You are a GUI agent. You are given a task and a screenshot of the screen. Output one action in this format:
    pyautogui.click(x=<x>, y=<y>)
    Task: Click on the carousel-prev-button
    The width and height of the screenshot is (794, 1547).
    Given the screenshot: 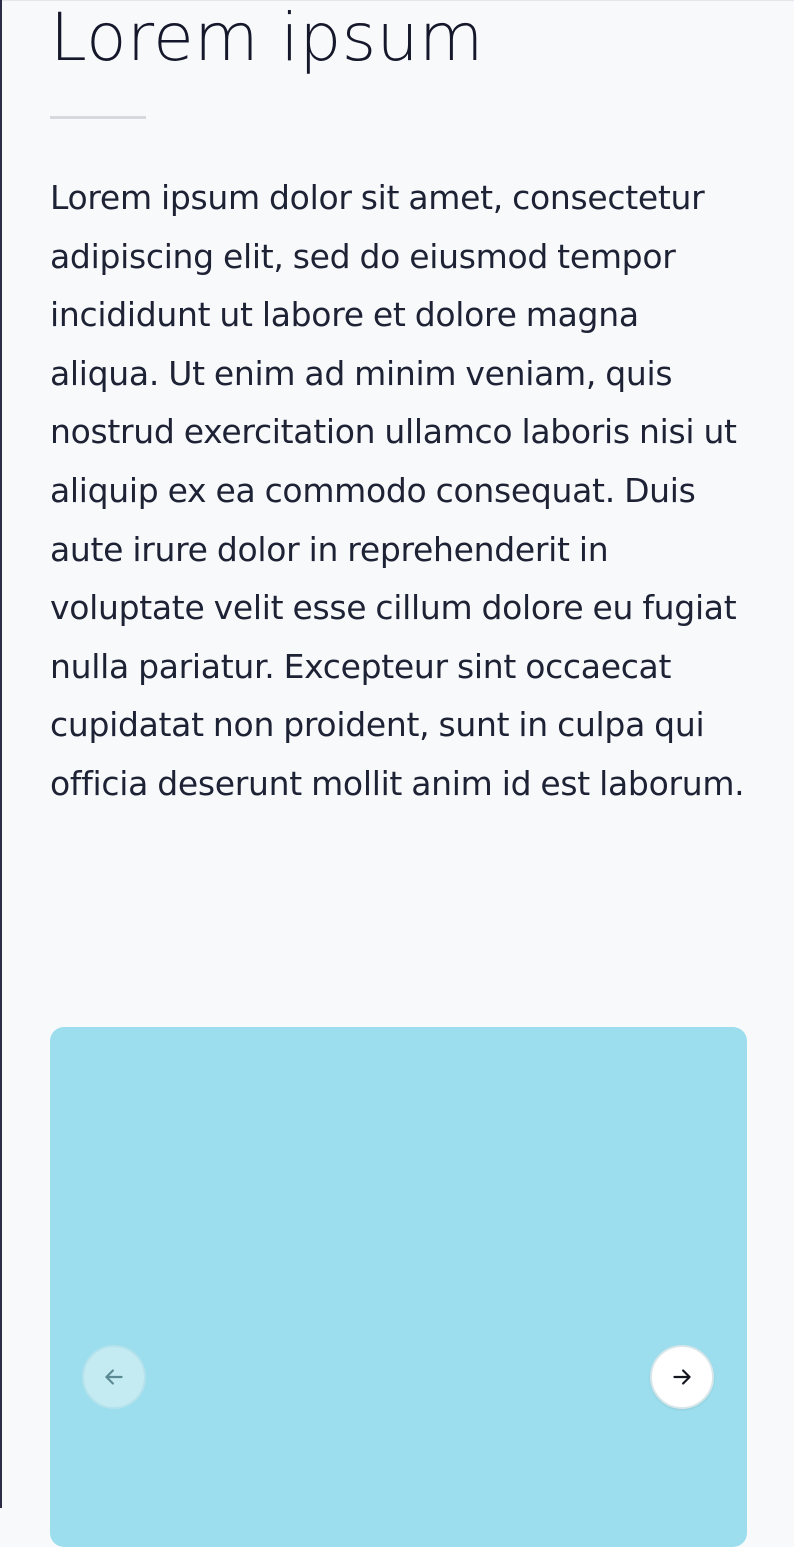 What is the action you would take?
    pyautogui.click(x=114, y=1377)
    